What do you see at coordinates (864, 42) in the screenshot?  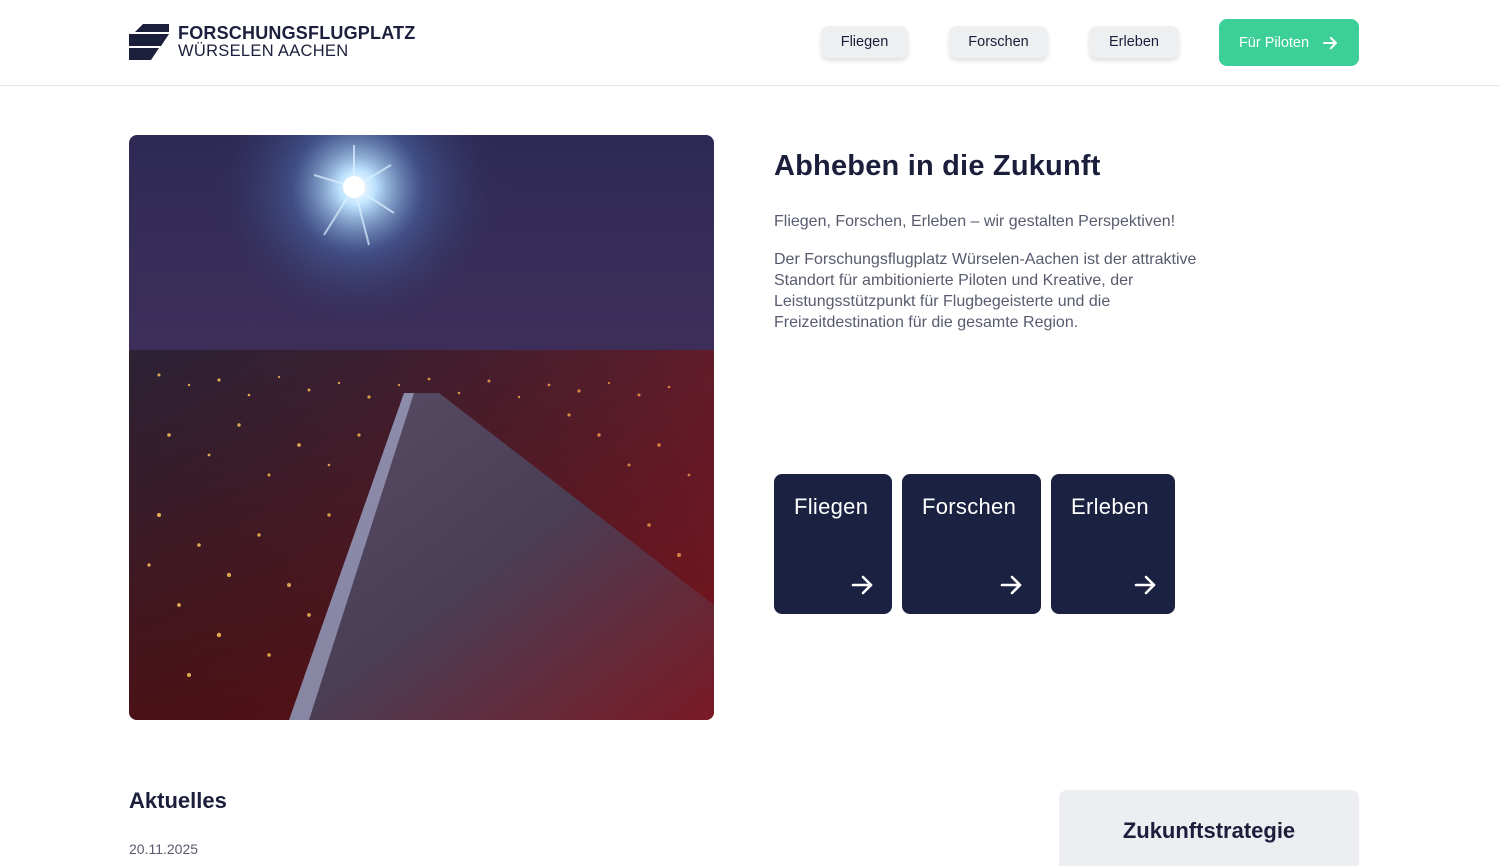 I see `nav-fliegen-button: Fliegen` at bounding box center [864, 42].